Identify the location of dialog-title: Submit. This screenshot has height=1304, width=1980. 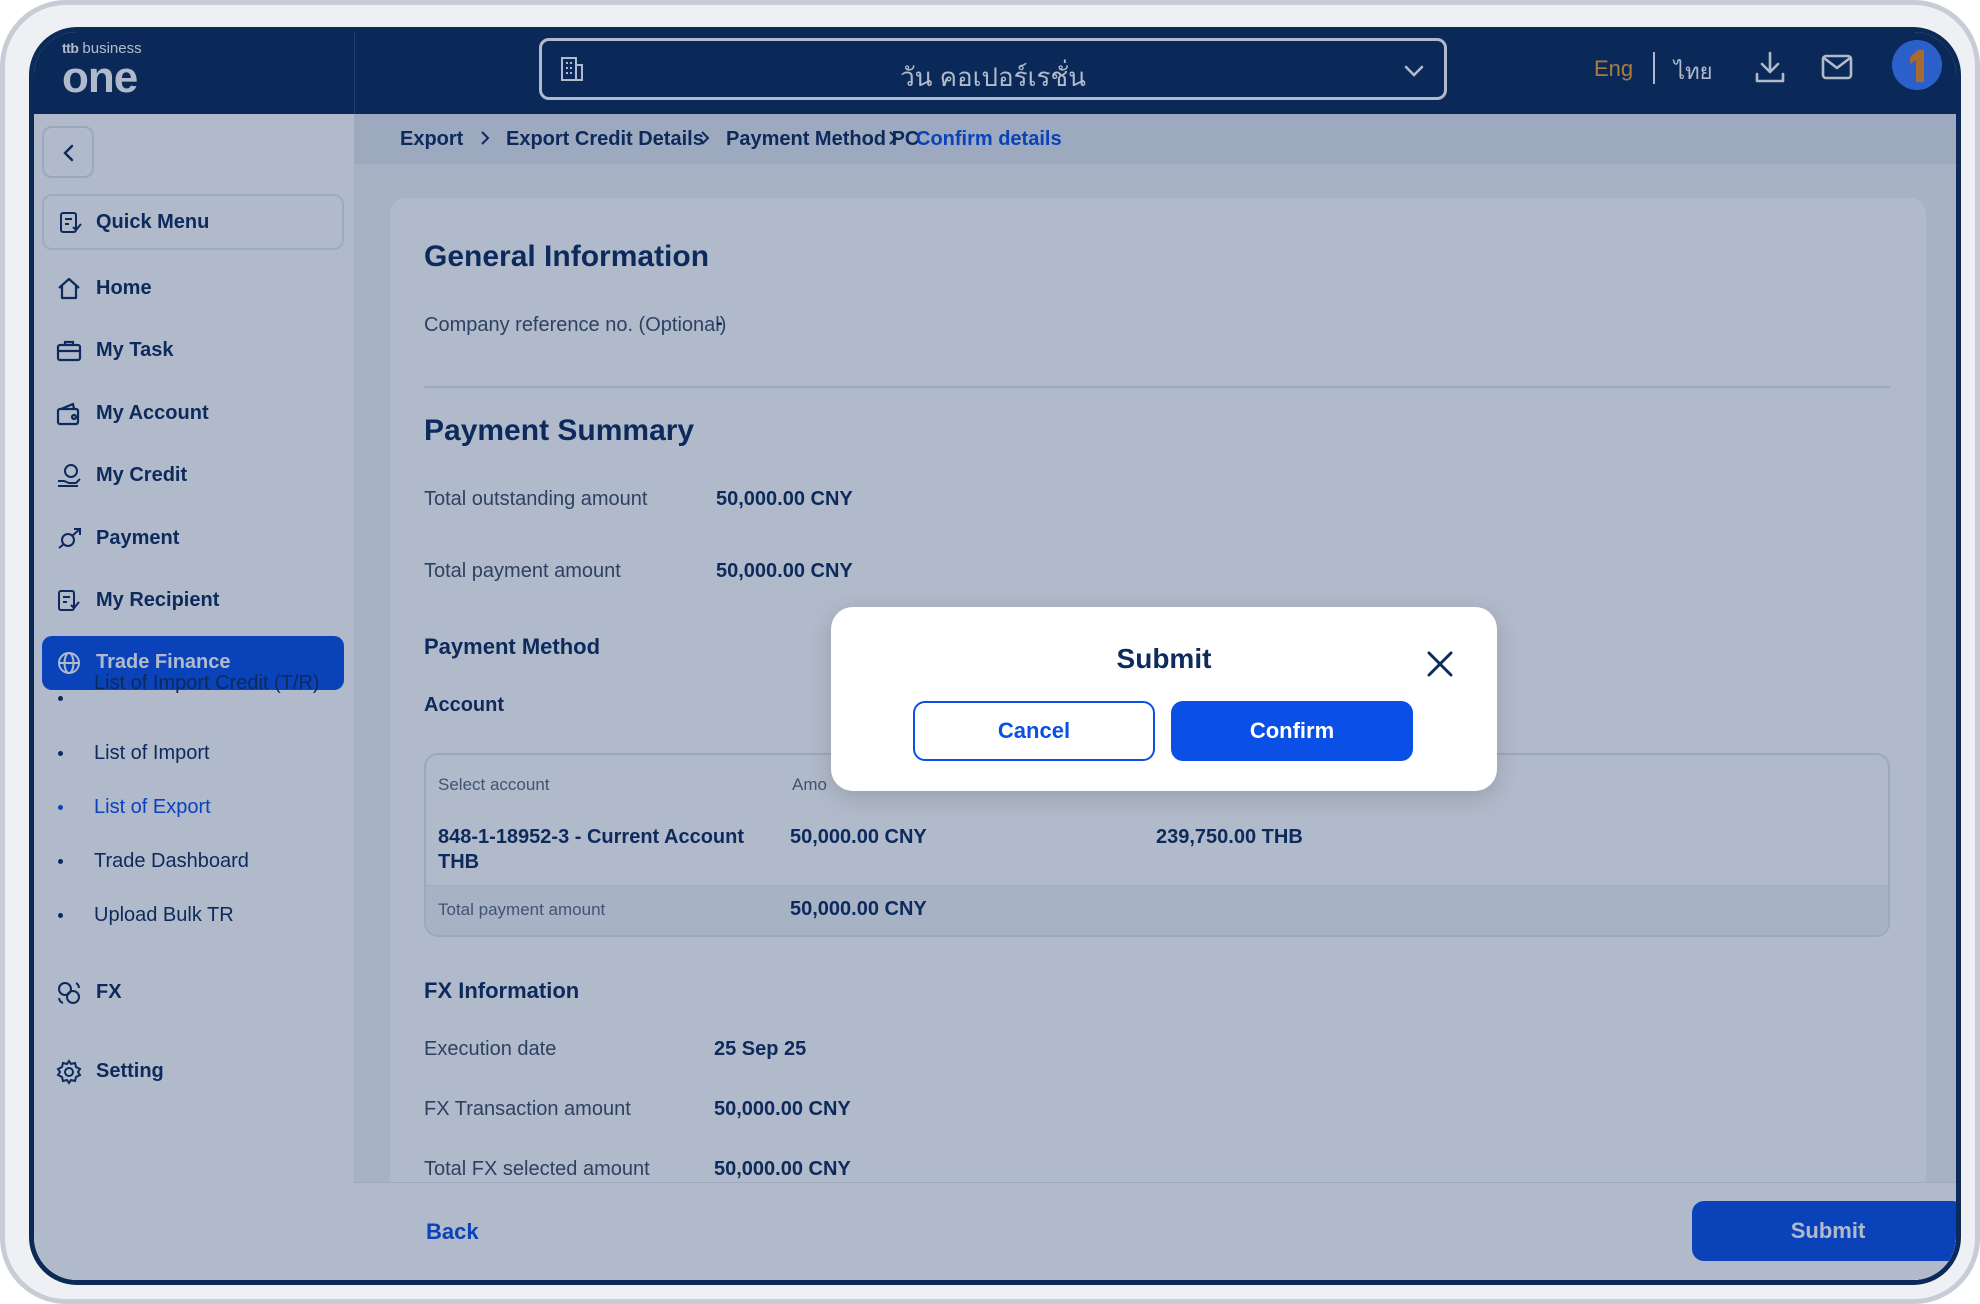
(1164, 658).